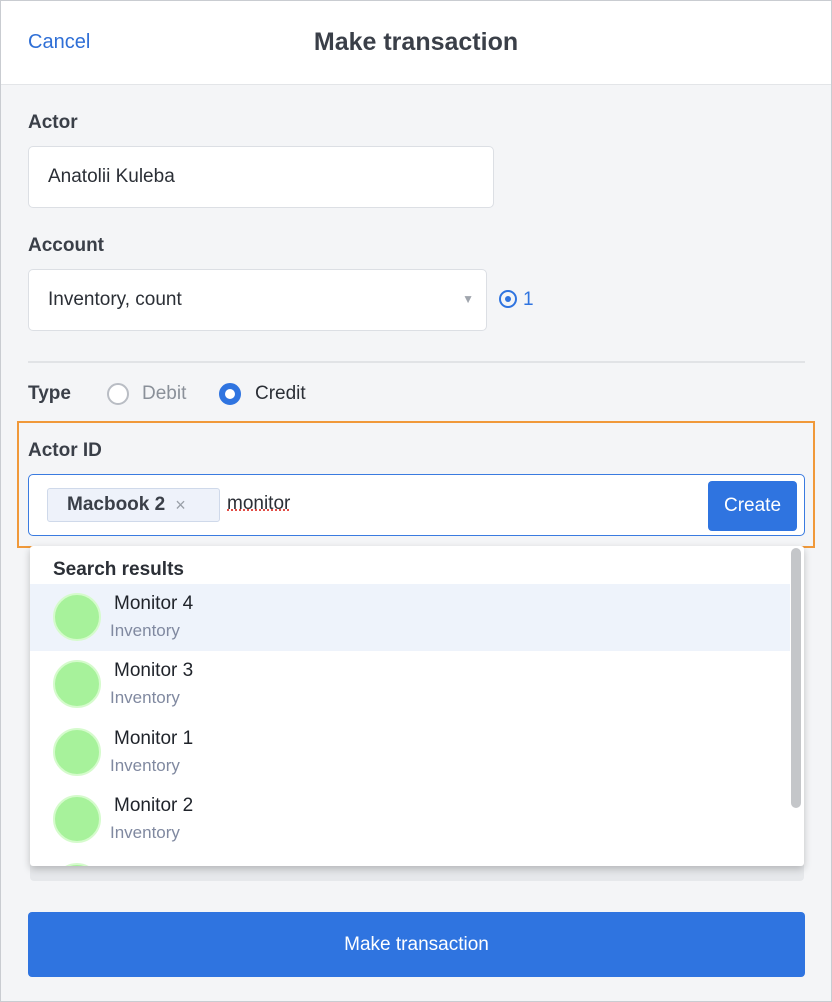  I want to click on list-item: Monitor 1 Inventory, so click(410, 752).